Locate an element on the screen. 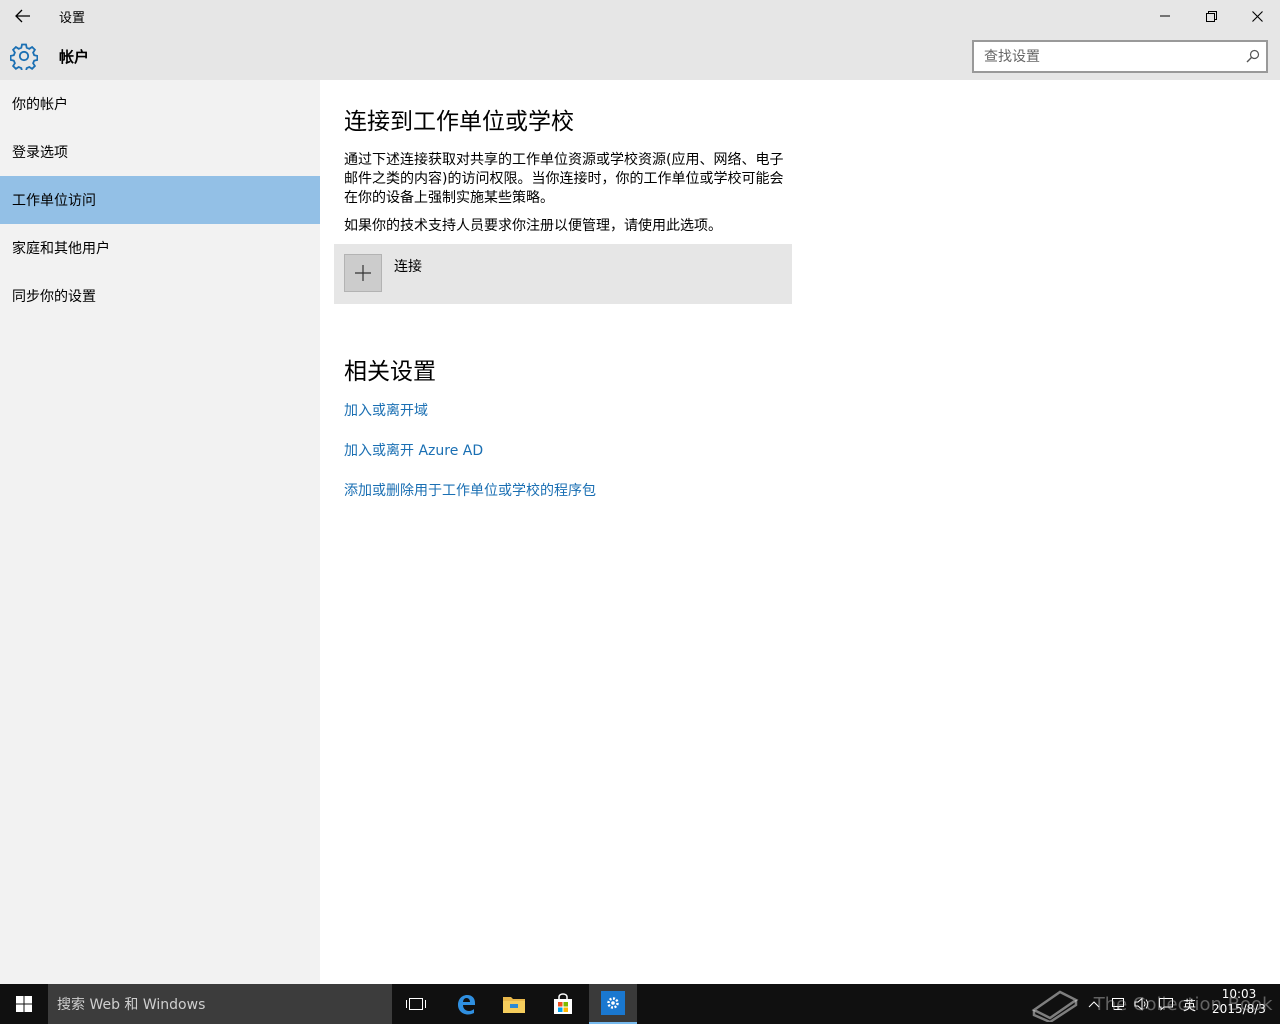 The image size is (1280, 1024). folder-icon is located at coordinates (514, 1005).